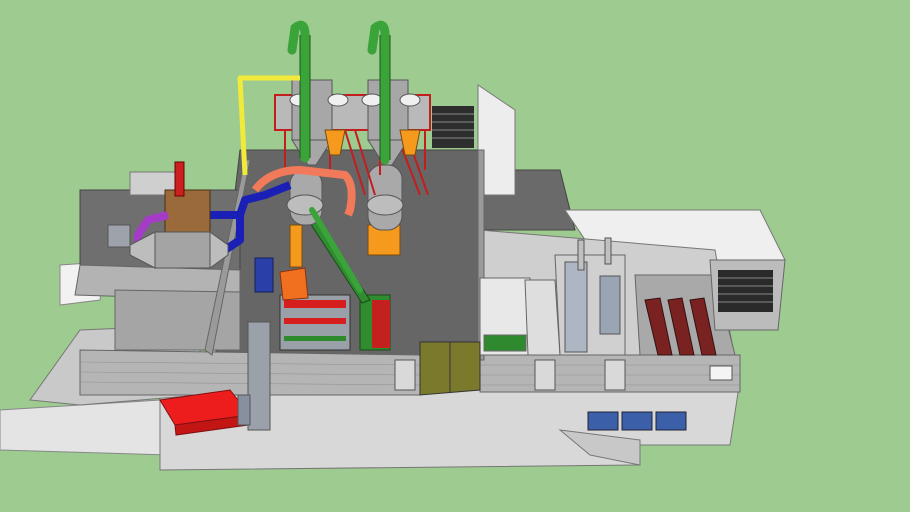 This screenshot has width=910, height=512. Describe the element at coordinates (576, 307) in the screenshot. I see `hood-unit` at that location.